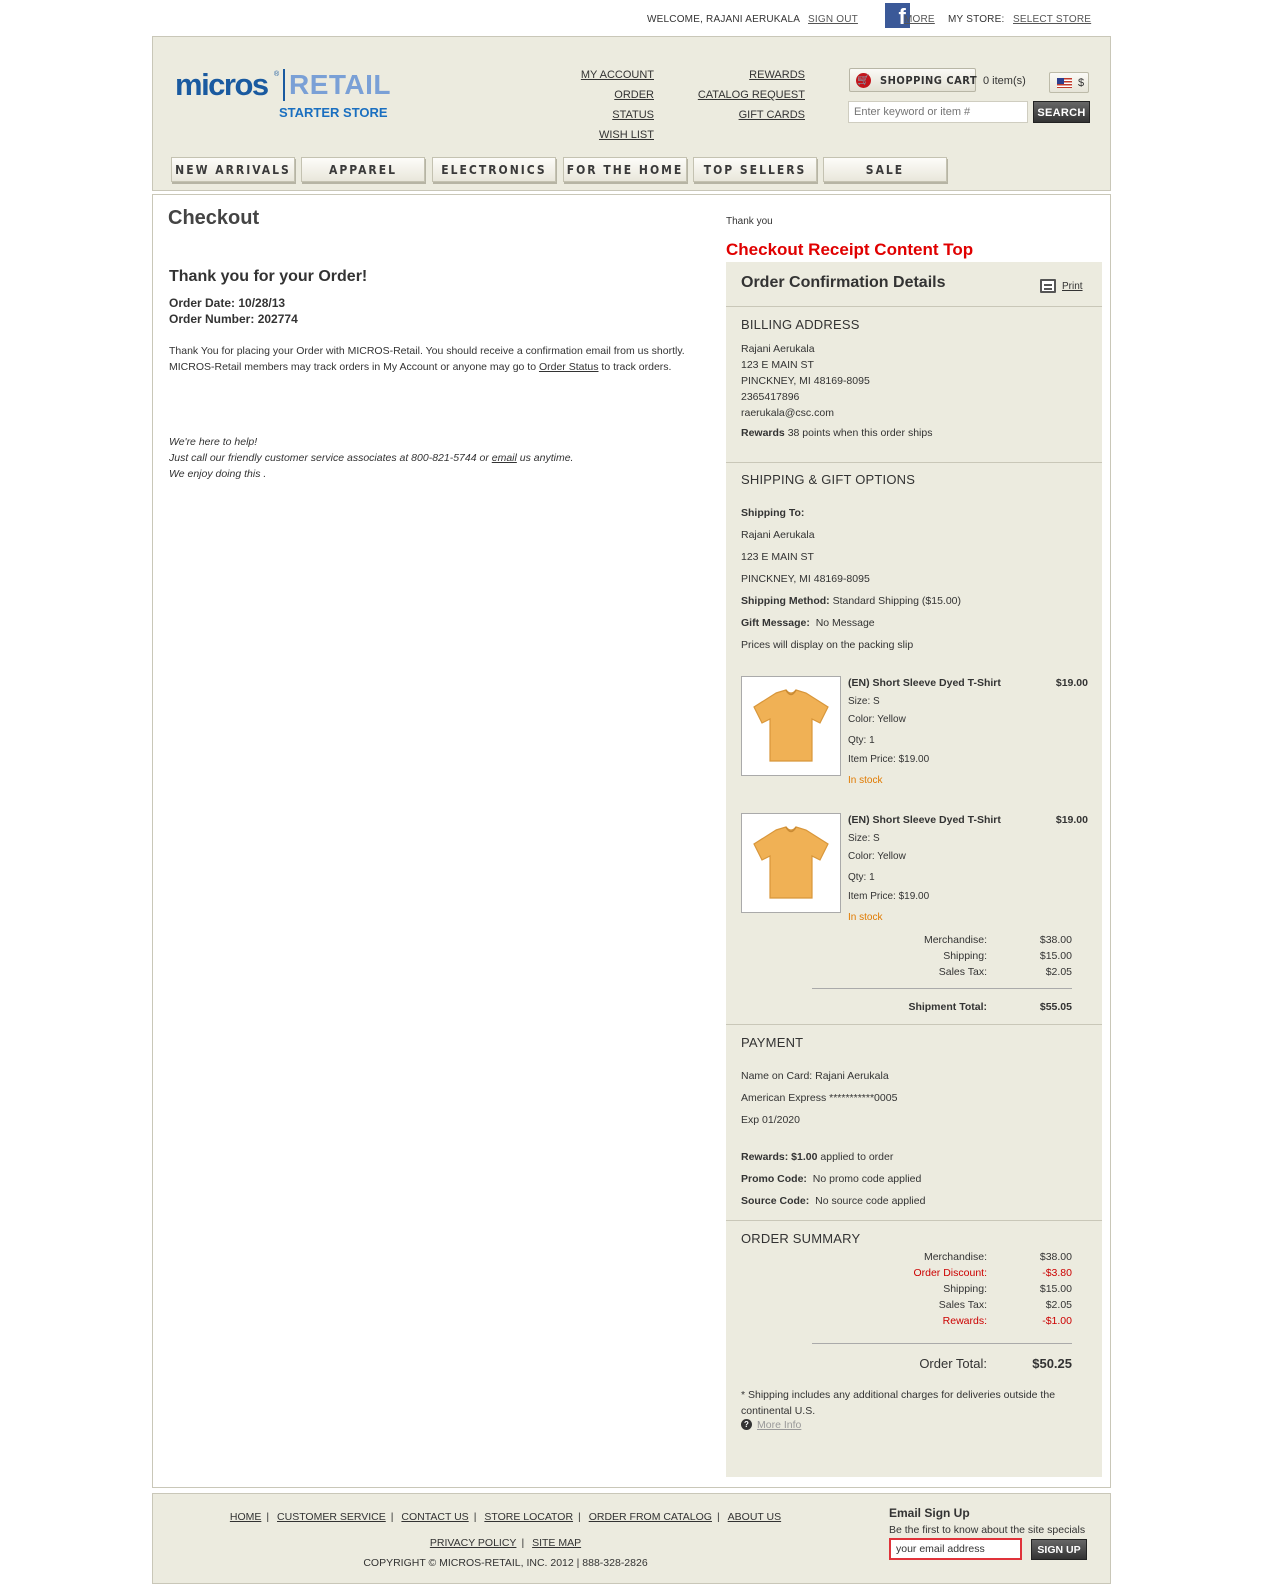 The height and width of the screenshot is (1588, 1263). I want to click on catalog-request-link: CATALOG REQUEST, so click(749, 95).